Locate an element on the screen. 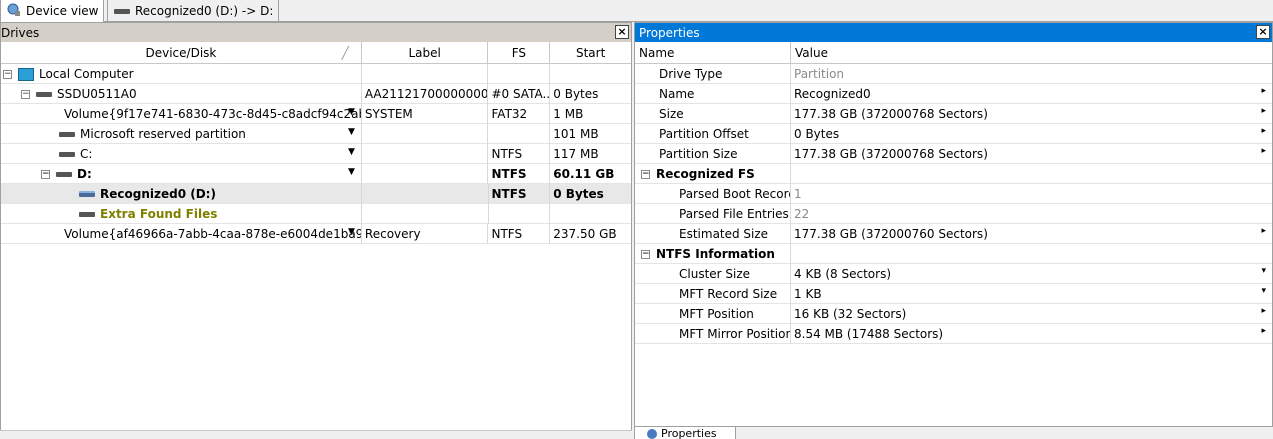 The width and height of the screenshot is (1273, 439). document-tab-bar: Device view Recognized0 (D:) -> D: is located at coordinates (636, 11).